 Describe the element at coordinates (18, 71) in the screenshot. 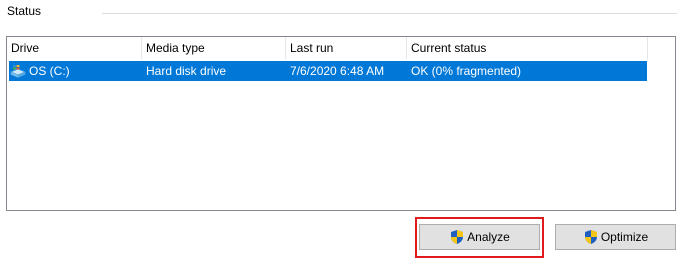

I see `hard-drive-icon` at that location.